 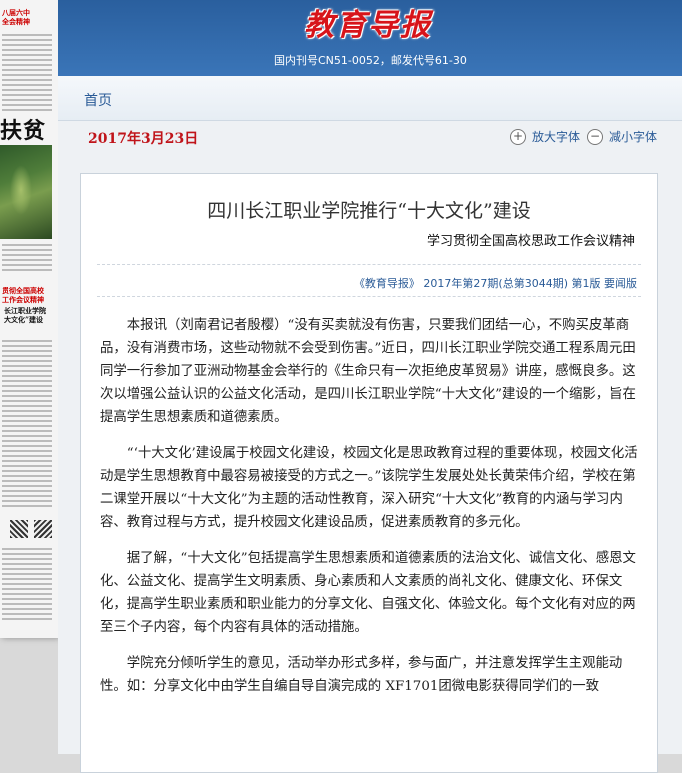 I want to click on publication-info: 国内刊号CN51-0052，邮发代号61-30, so click(x=370, y=60).